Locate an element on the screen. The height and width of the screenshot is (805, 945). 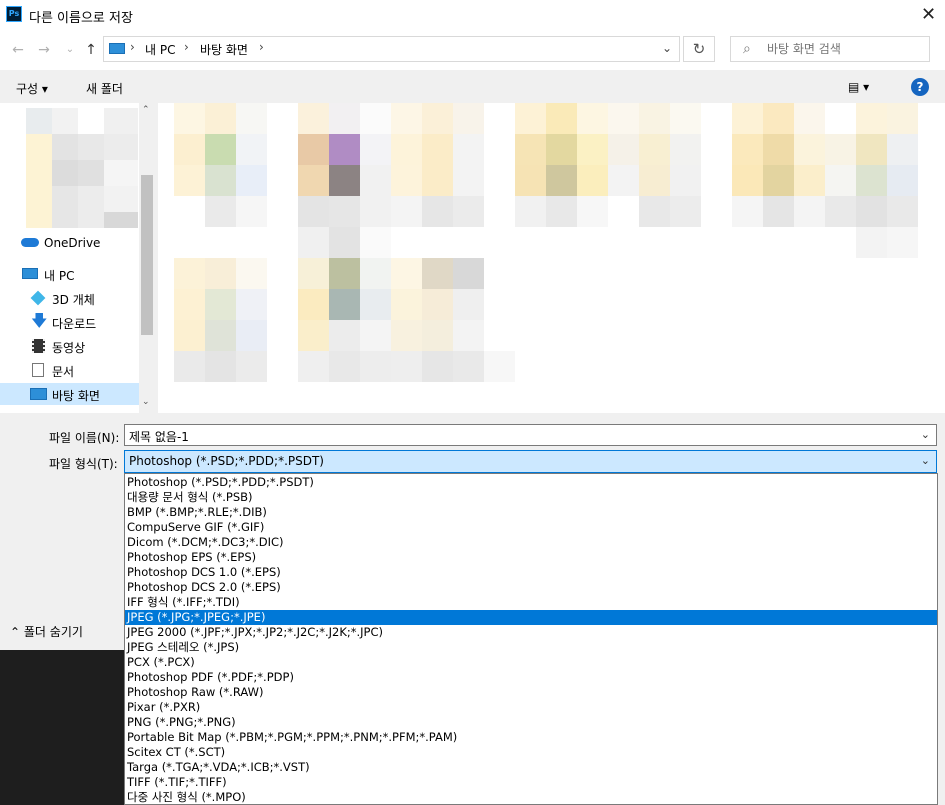
filetype-option: TIFF (*.TIF;*.TIFF) is located at coordinates (531, 782).